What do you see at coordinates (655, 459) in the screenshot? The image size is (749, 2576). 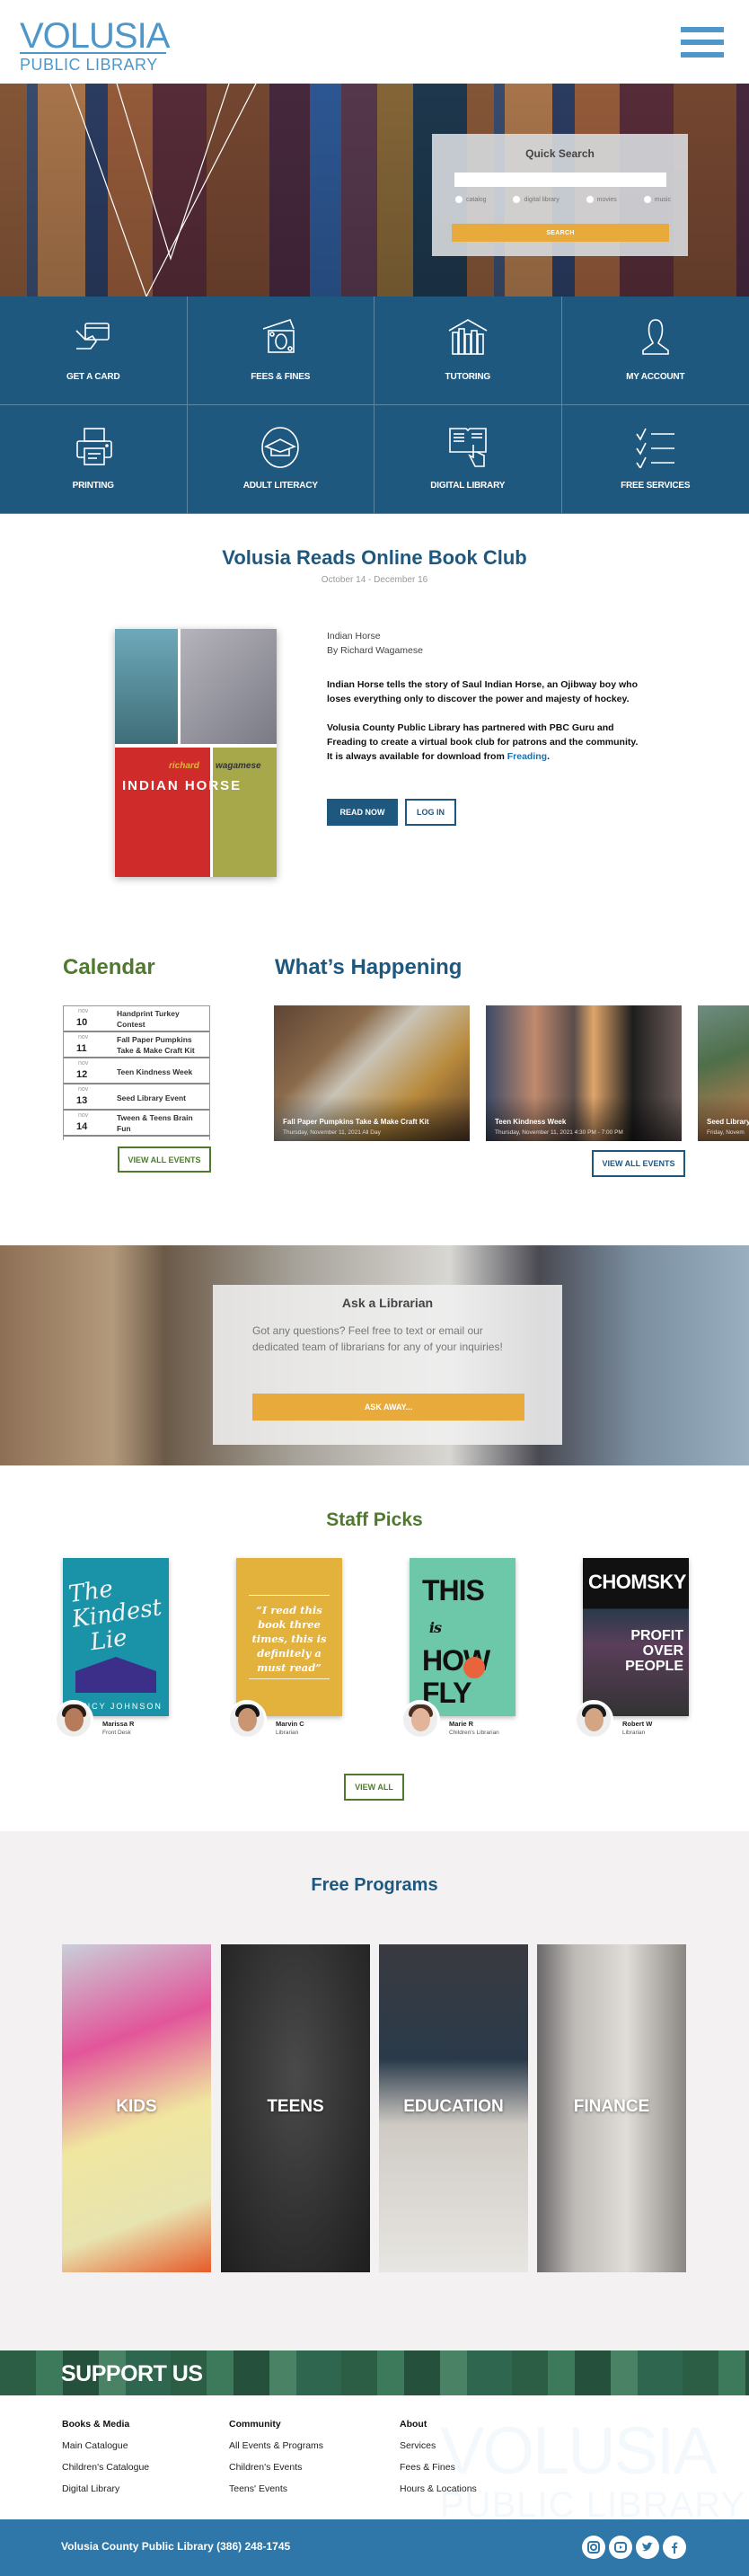 I see `service-free-services: FREE SERVICES` at bounding box center [655, 459].